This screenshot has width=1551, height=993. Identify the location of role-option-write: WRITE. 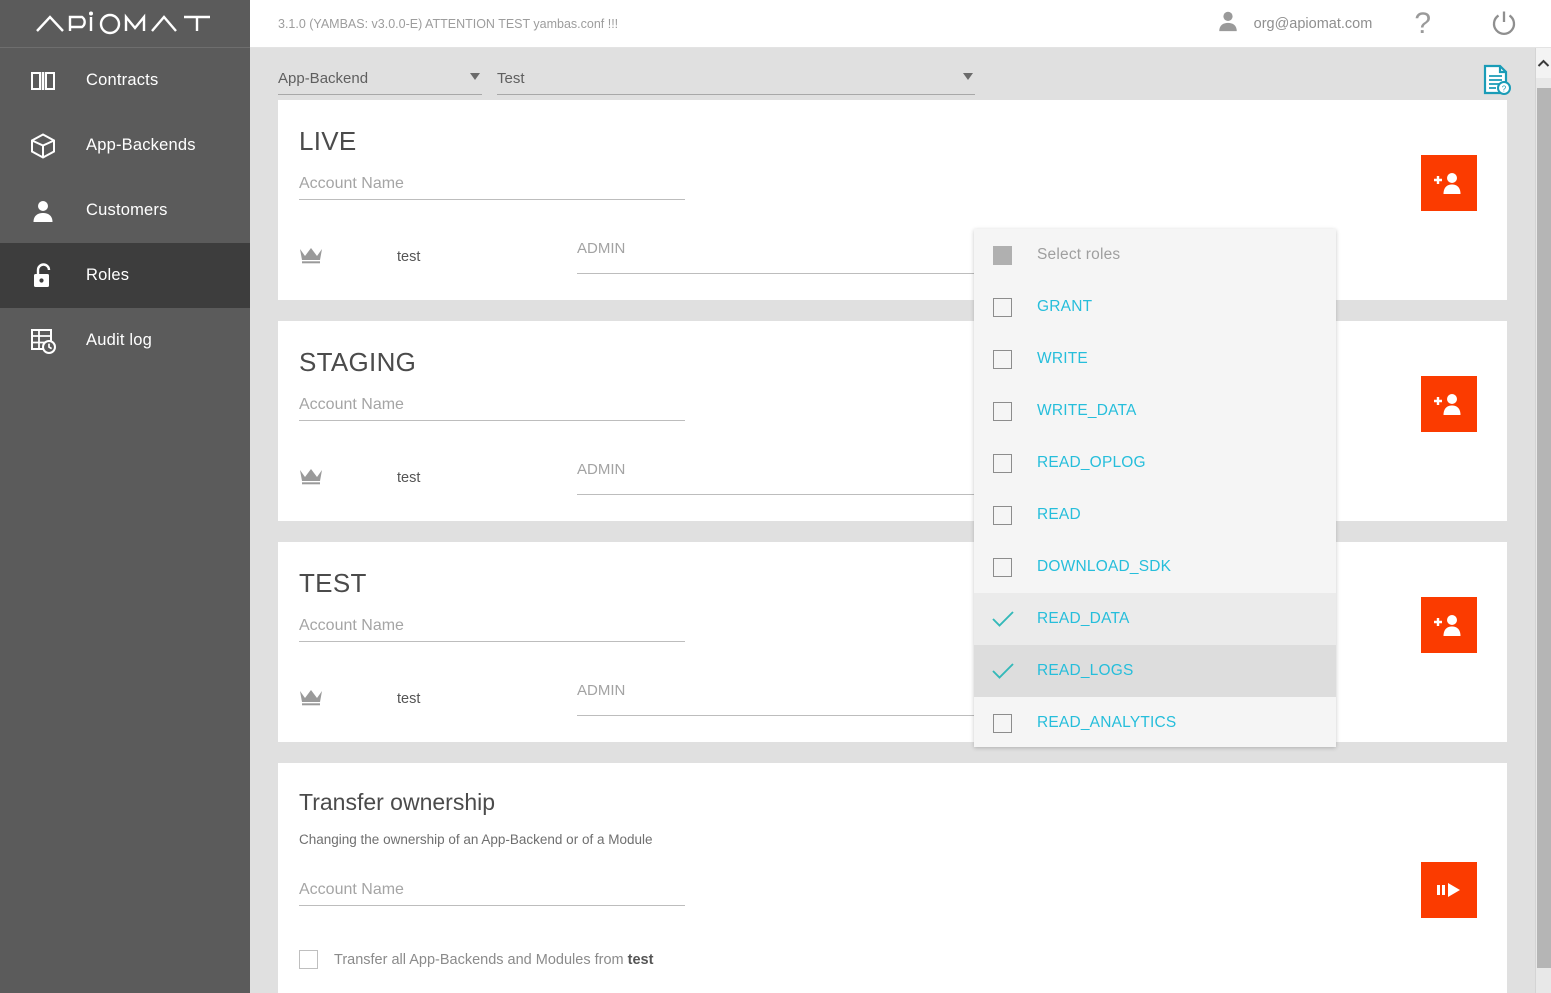
(1155, 359).